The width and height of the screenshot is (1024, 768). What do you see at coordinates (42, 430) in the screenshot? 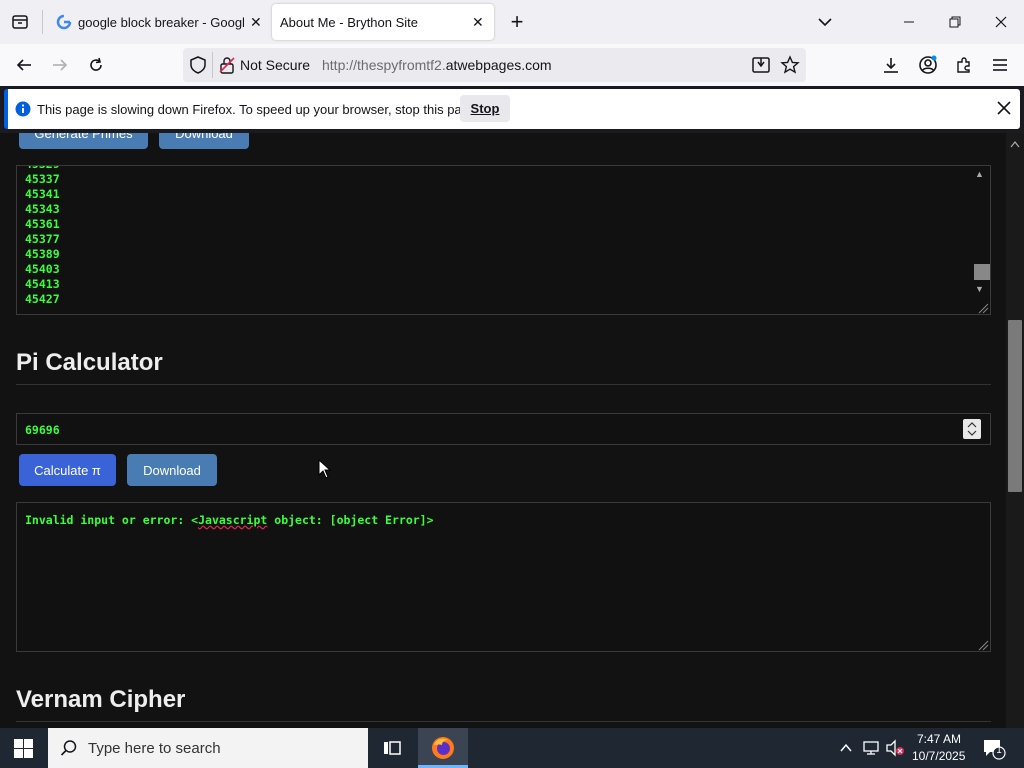
I see `pi-input-value: 69696` at bounding box center [42, 430].